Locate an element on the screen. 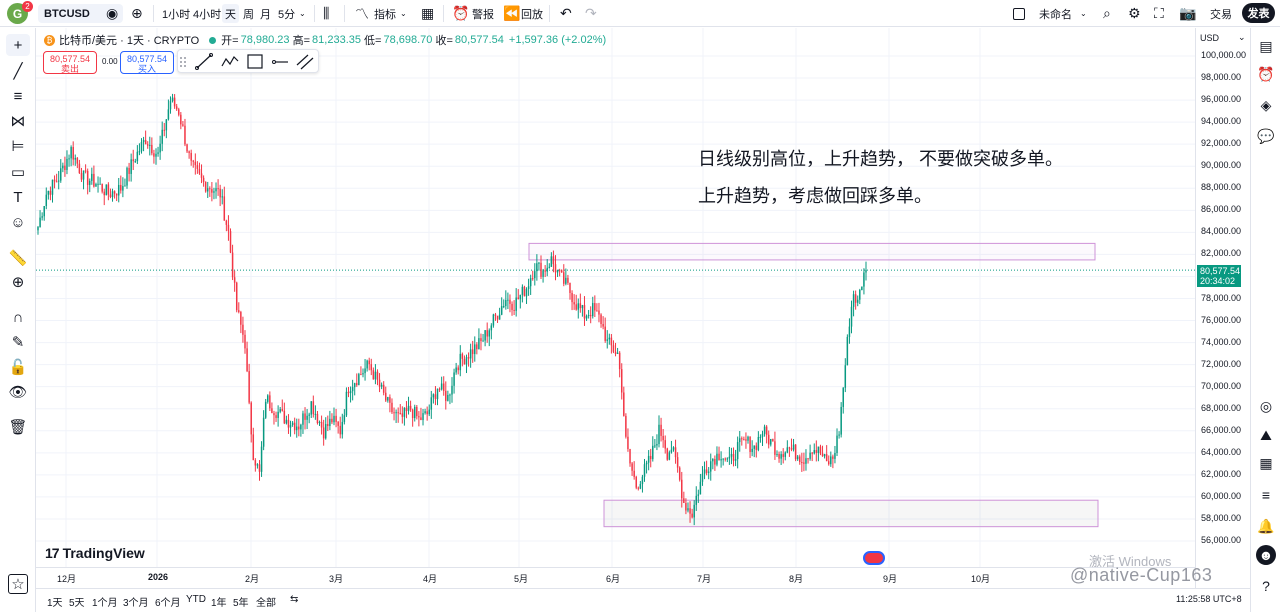  ruler-icon: 📏 is located at coordinates (18, 258).